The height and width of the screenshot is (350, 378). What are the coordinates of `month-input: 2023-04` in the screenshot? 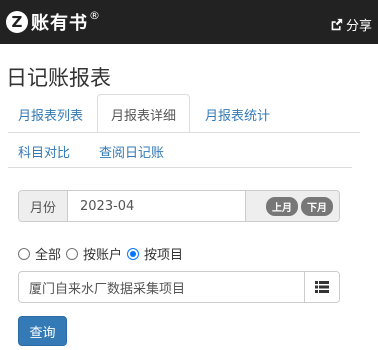 It's located at (156, 206).